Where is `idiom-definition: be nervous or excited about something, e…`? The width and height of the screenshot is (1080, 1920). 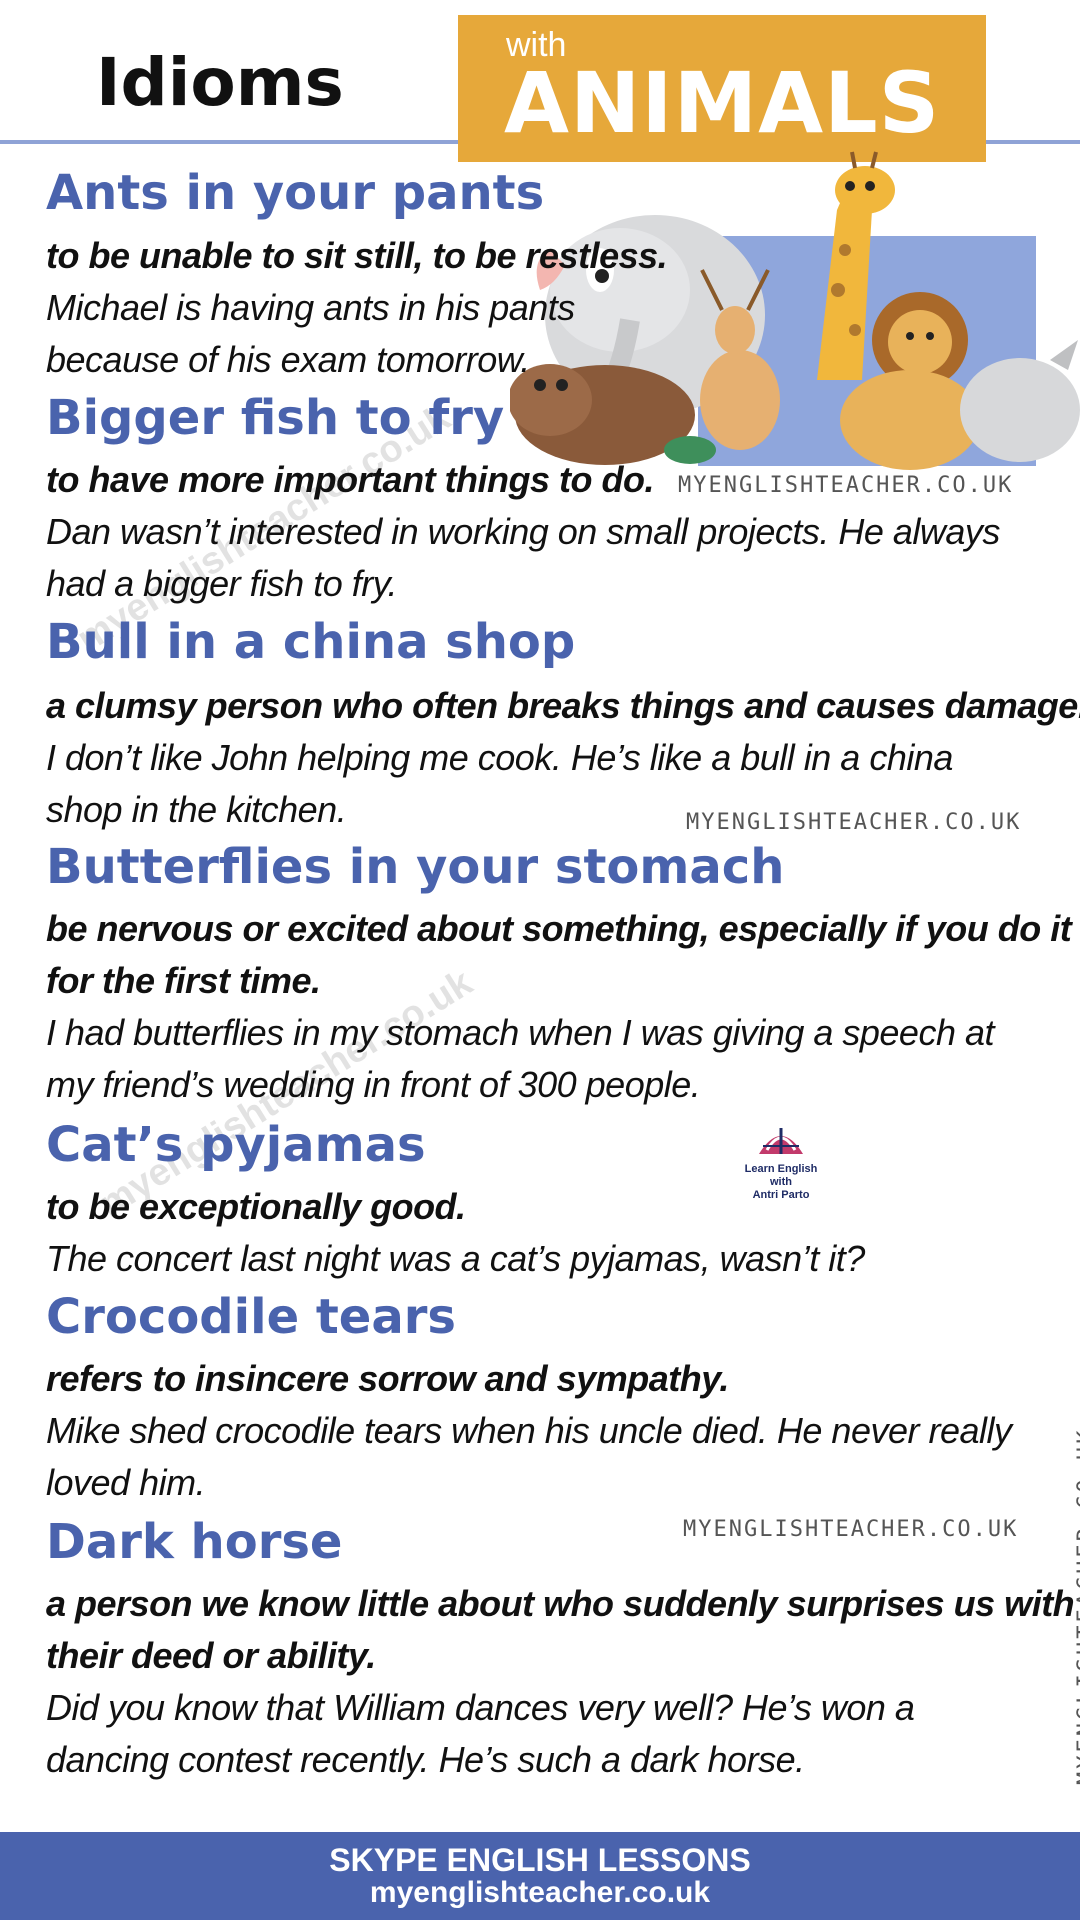 idiom-definition: be nervous or excited about something, e… is located at coordinates (559, 928).